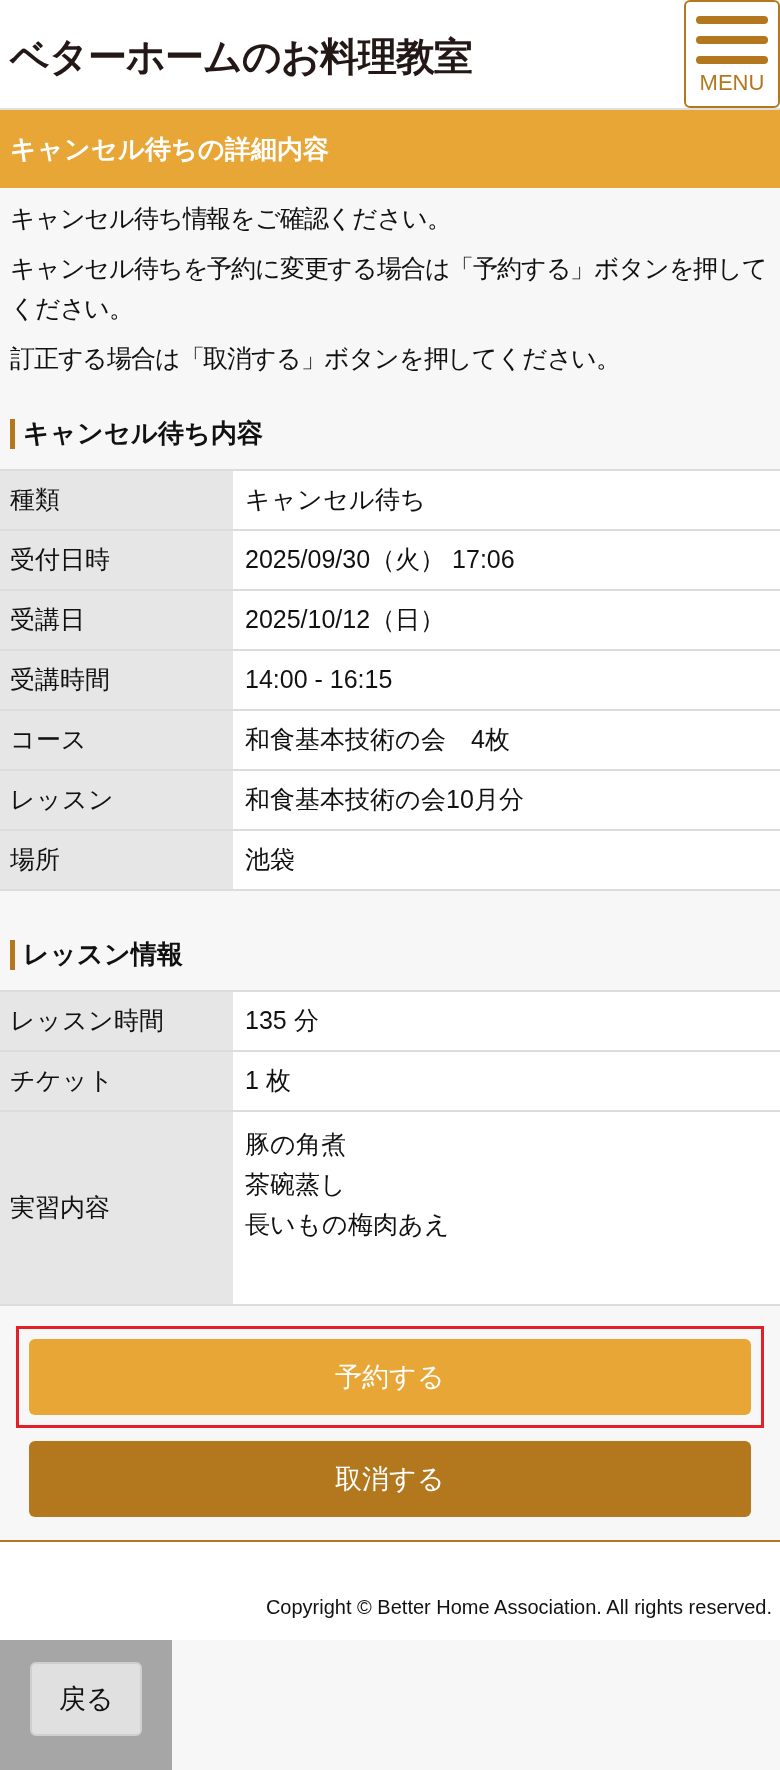 This screenshot has width=780, height=1770. Describe the element at coordinates (86, 1699) in the screenshot. I see `back-button: 戻る` at that location.